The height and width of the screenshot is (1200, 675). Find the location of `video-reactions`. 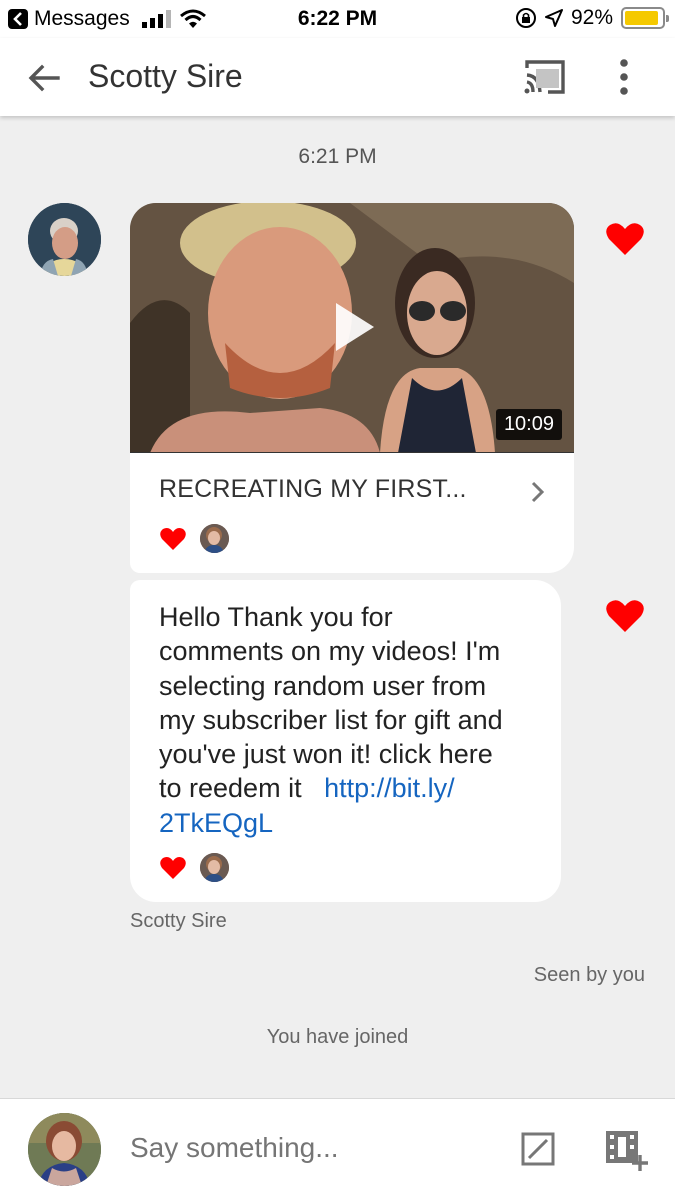

video-reactions is located at coordinates (194, 538).